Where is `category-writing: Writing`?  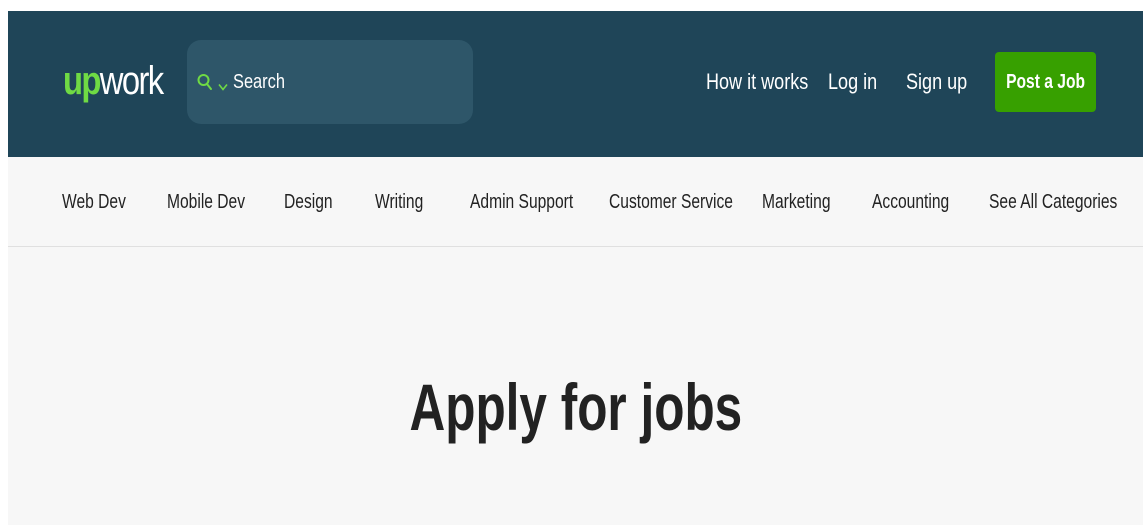
category-writing: Writing is located at coordinates (399, 202).